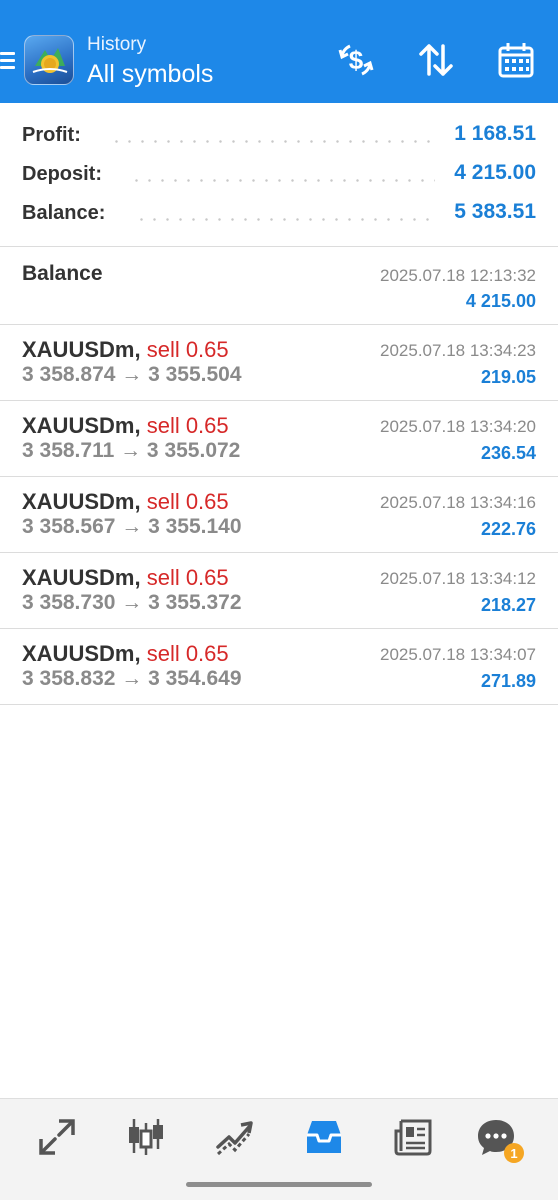 This screenshot has width=558, height=1200. Describe the element at coordinates (324, 1137) in the screenshot. I see `history-icon` at that location.